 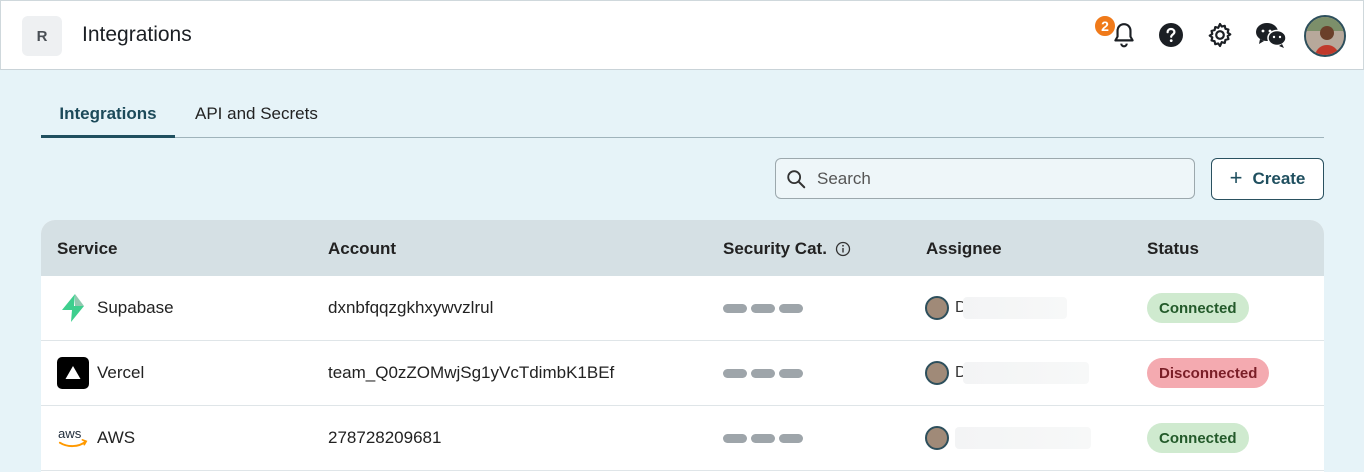 I want to click on user-avatar, so click(x=1325, y=36).